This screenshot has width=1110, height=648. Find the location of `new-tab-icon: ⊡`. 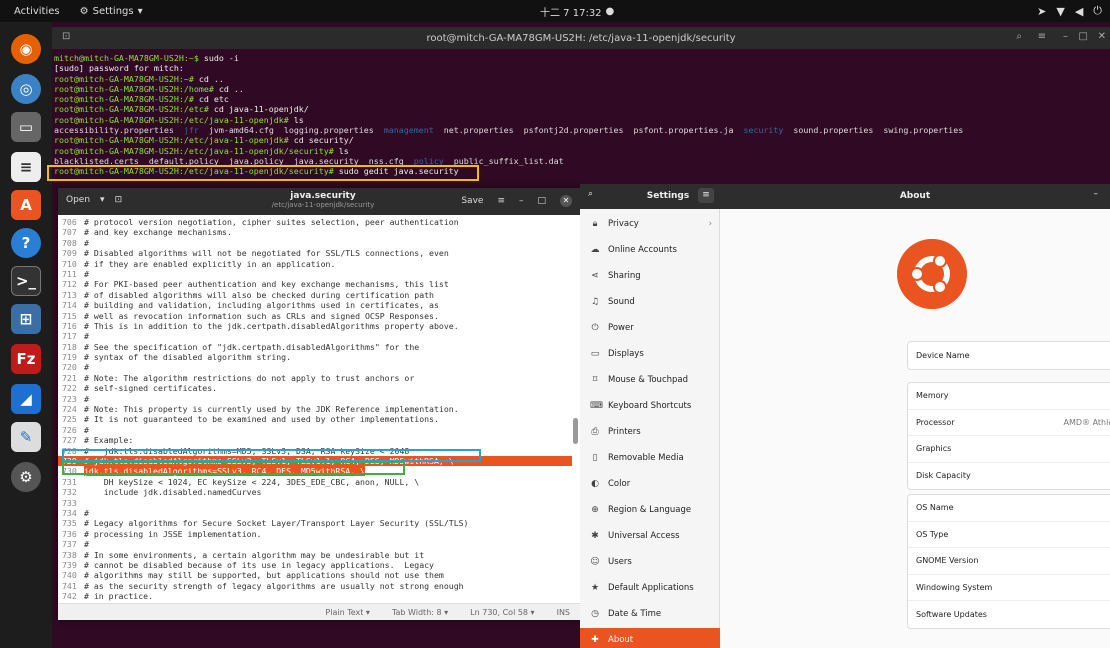

new-tab-icon: ⊡ is located at coordinates (66, 36).